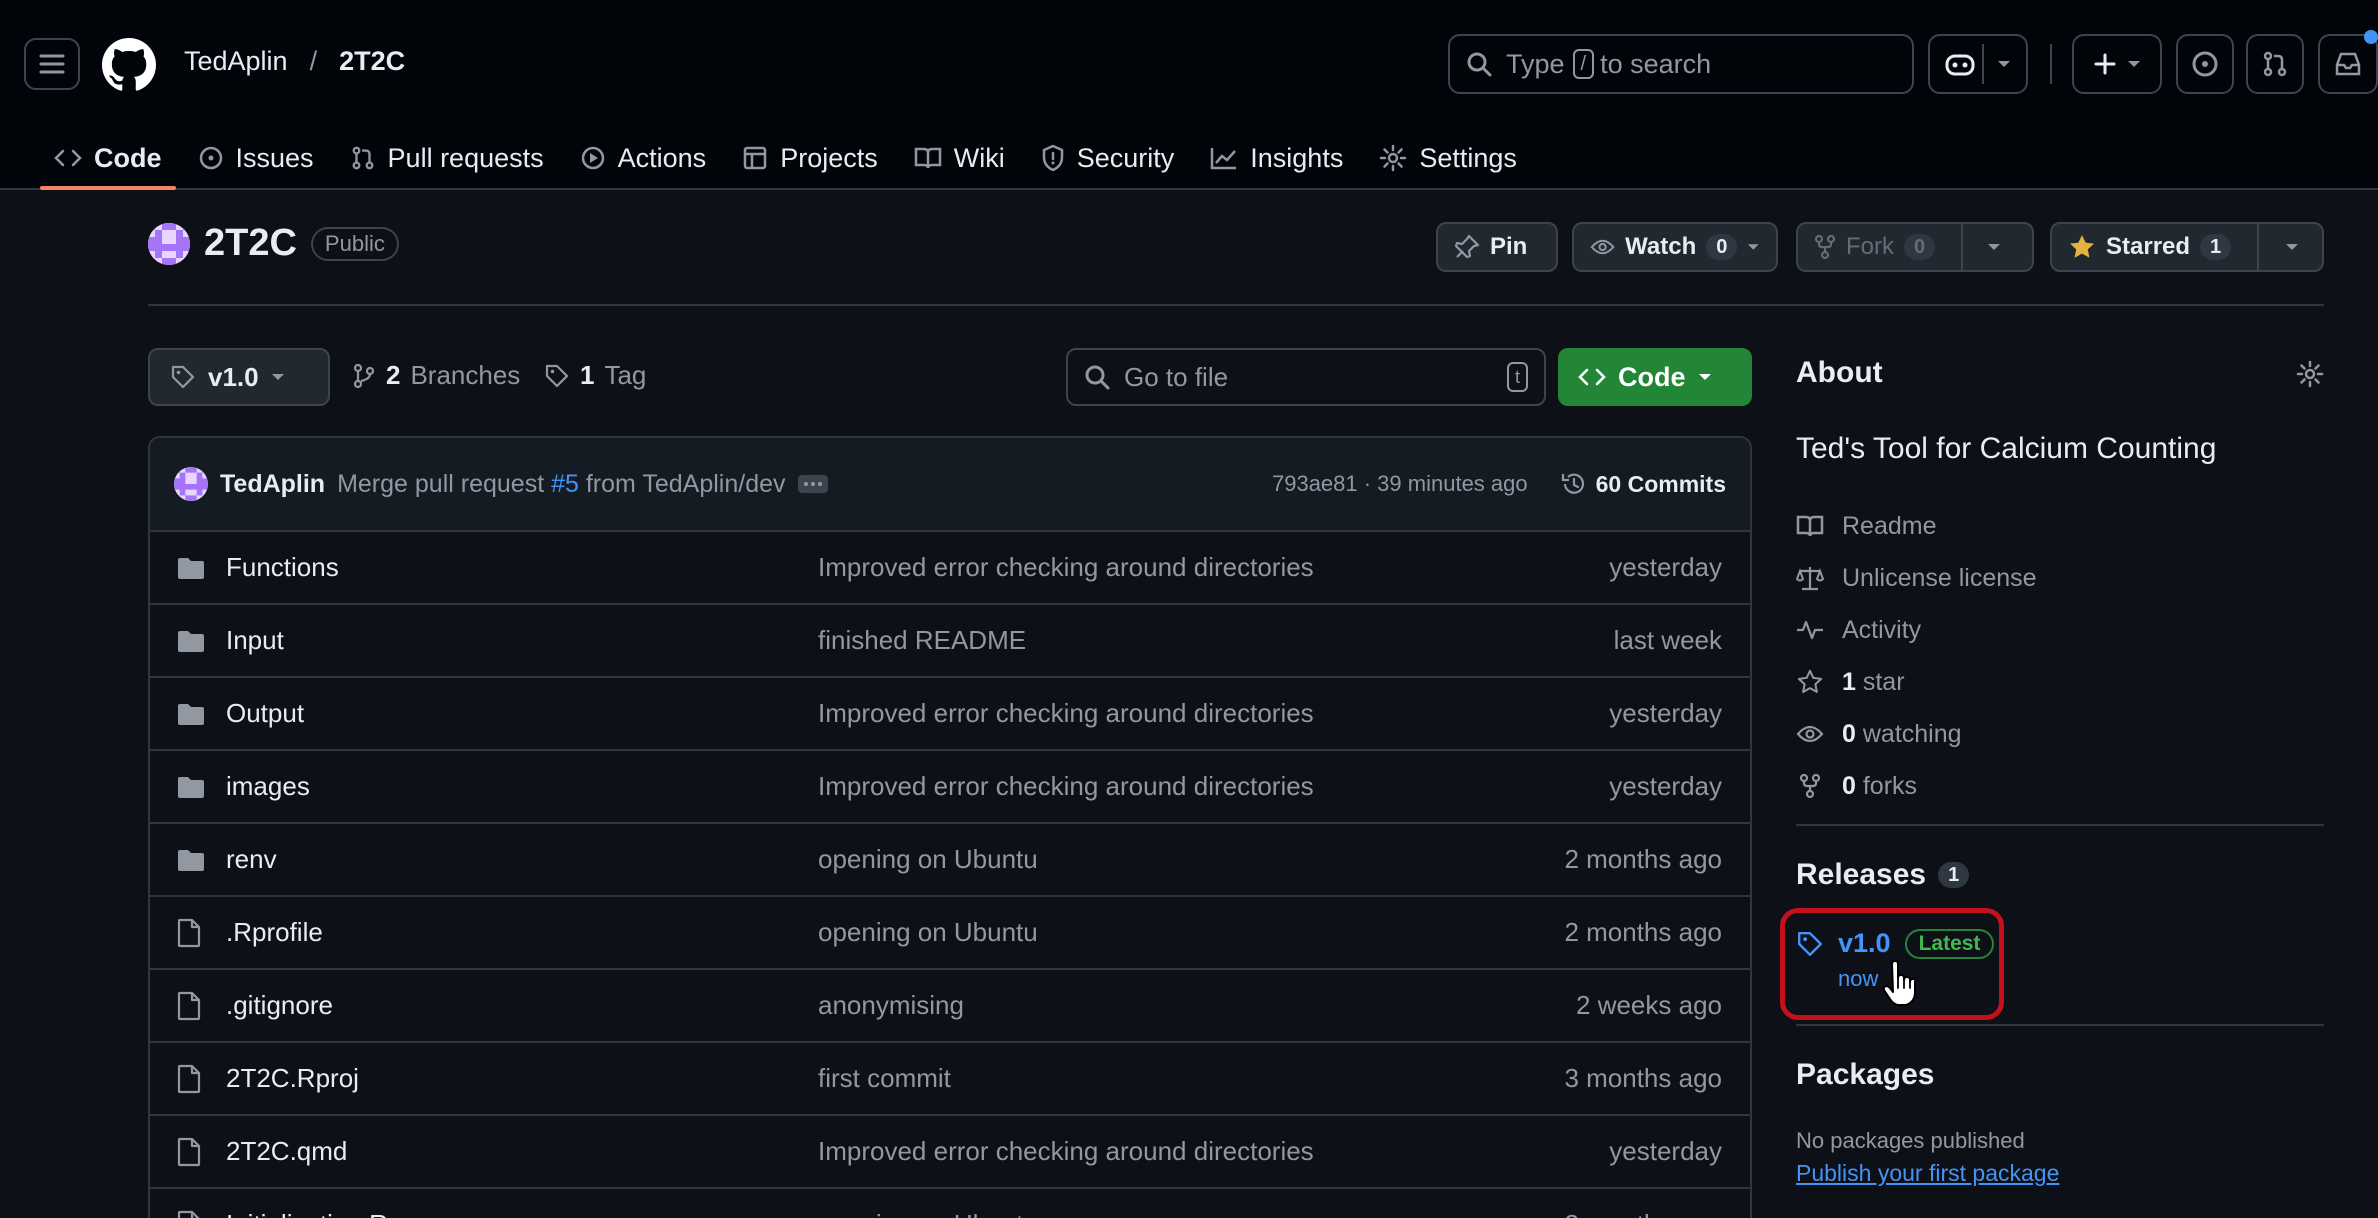  What do you see at coordinates (191, 484) in the screenshot?
I see `avatar` at bounding box center [191, 484].